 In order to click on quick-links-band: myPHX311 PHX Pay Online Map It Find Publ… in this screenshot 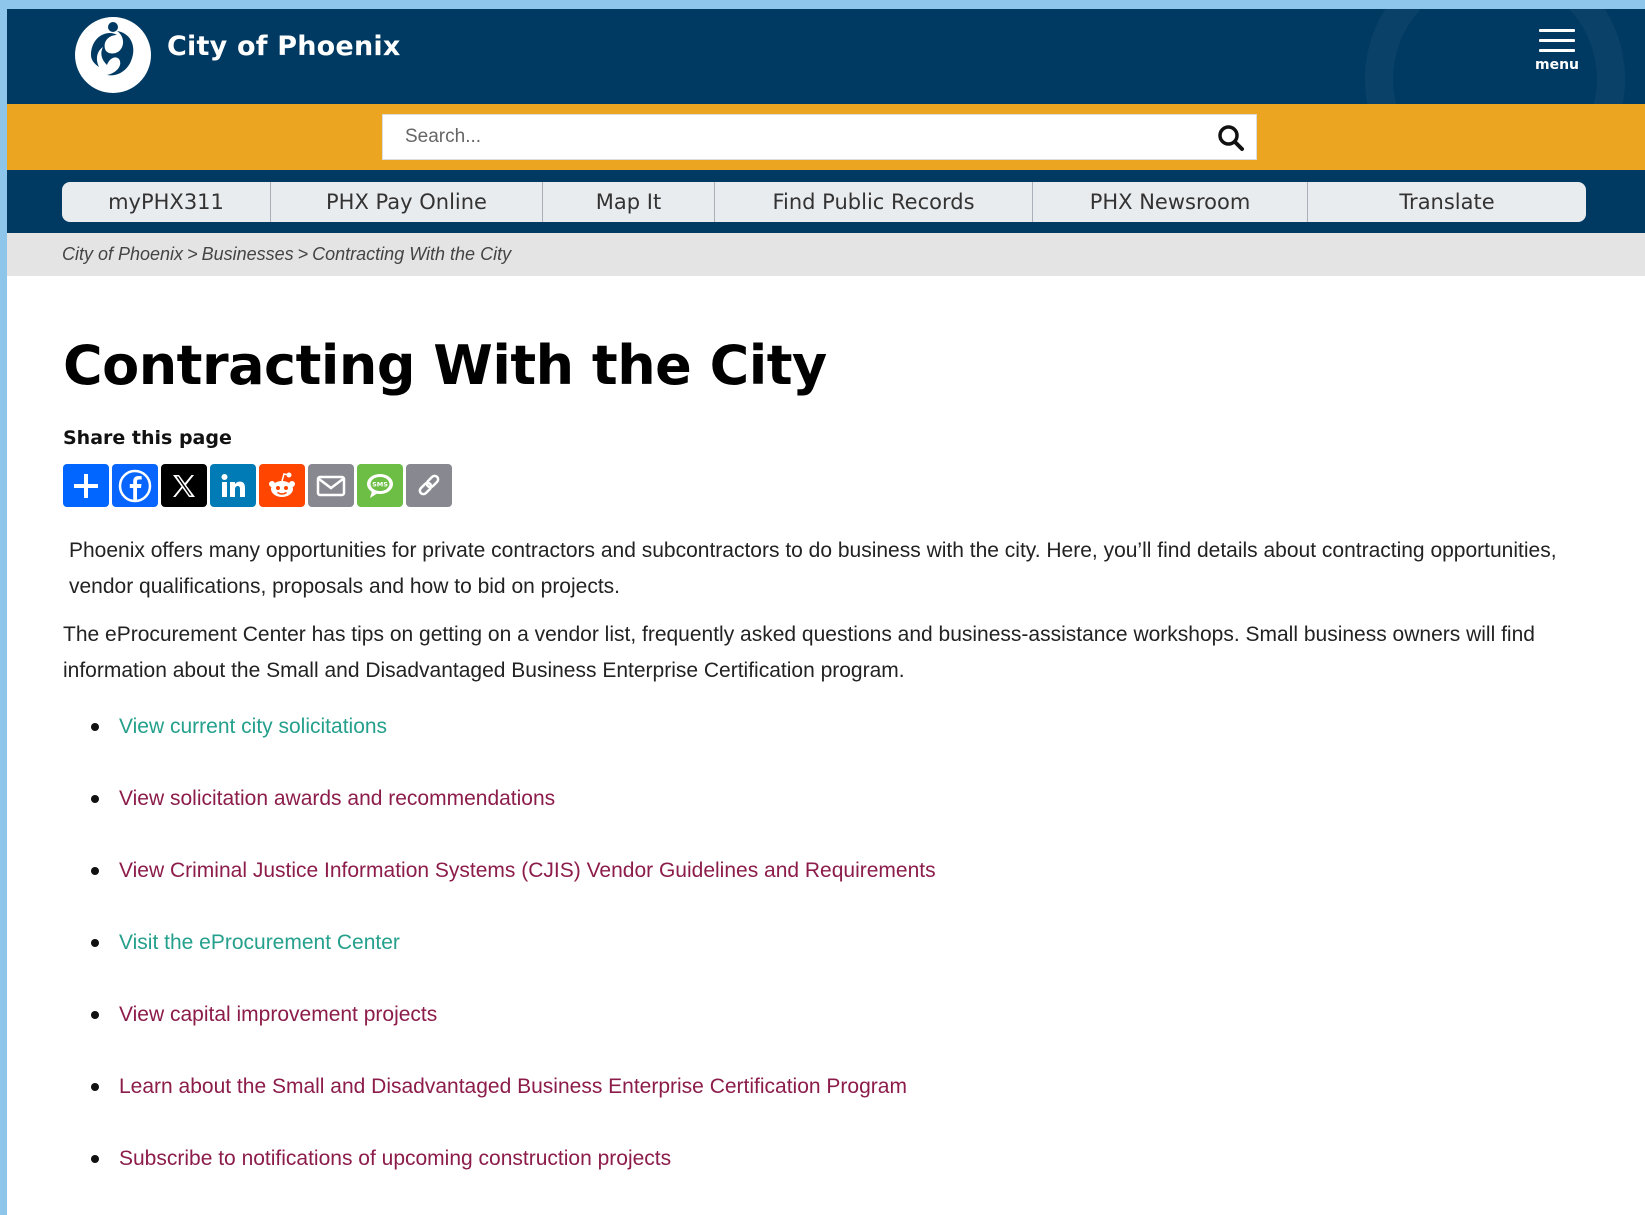, I will do `click(826, 201)`.